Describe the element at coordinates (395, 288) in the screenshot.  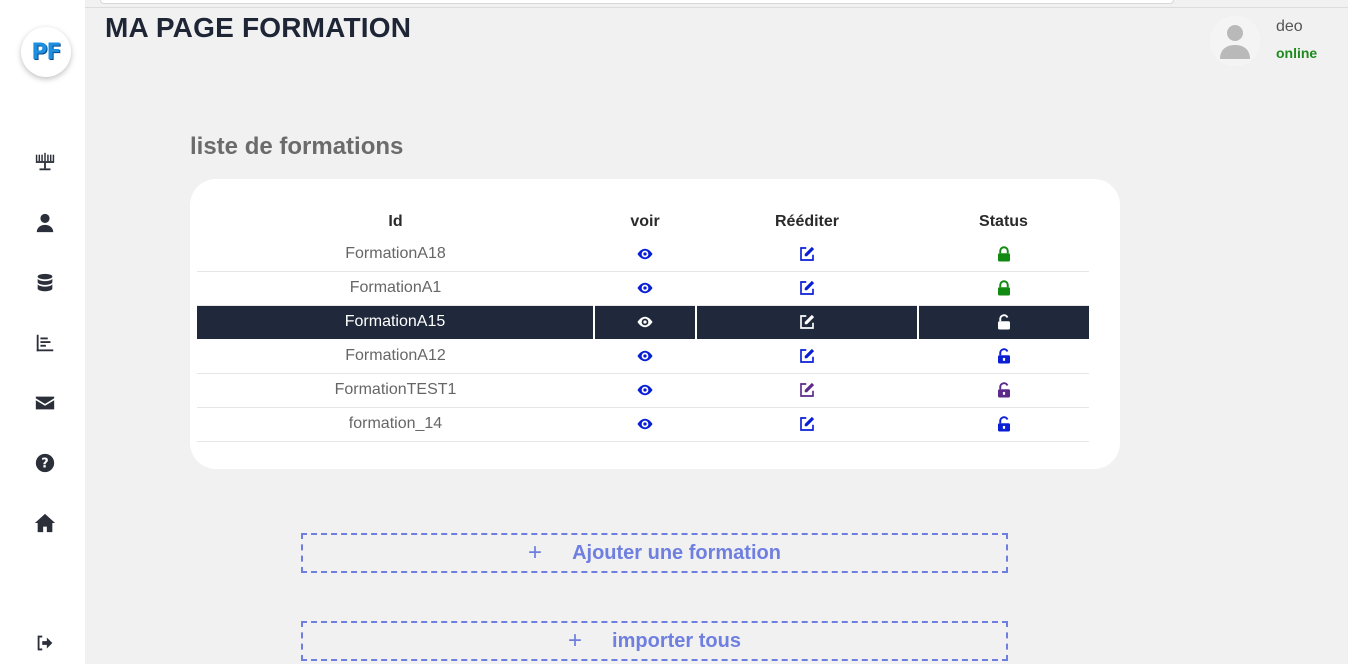
I see `formation-id: FormationA1` at that location.